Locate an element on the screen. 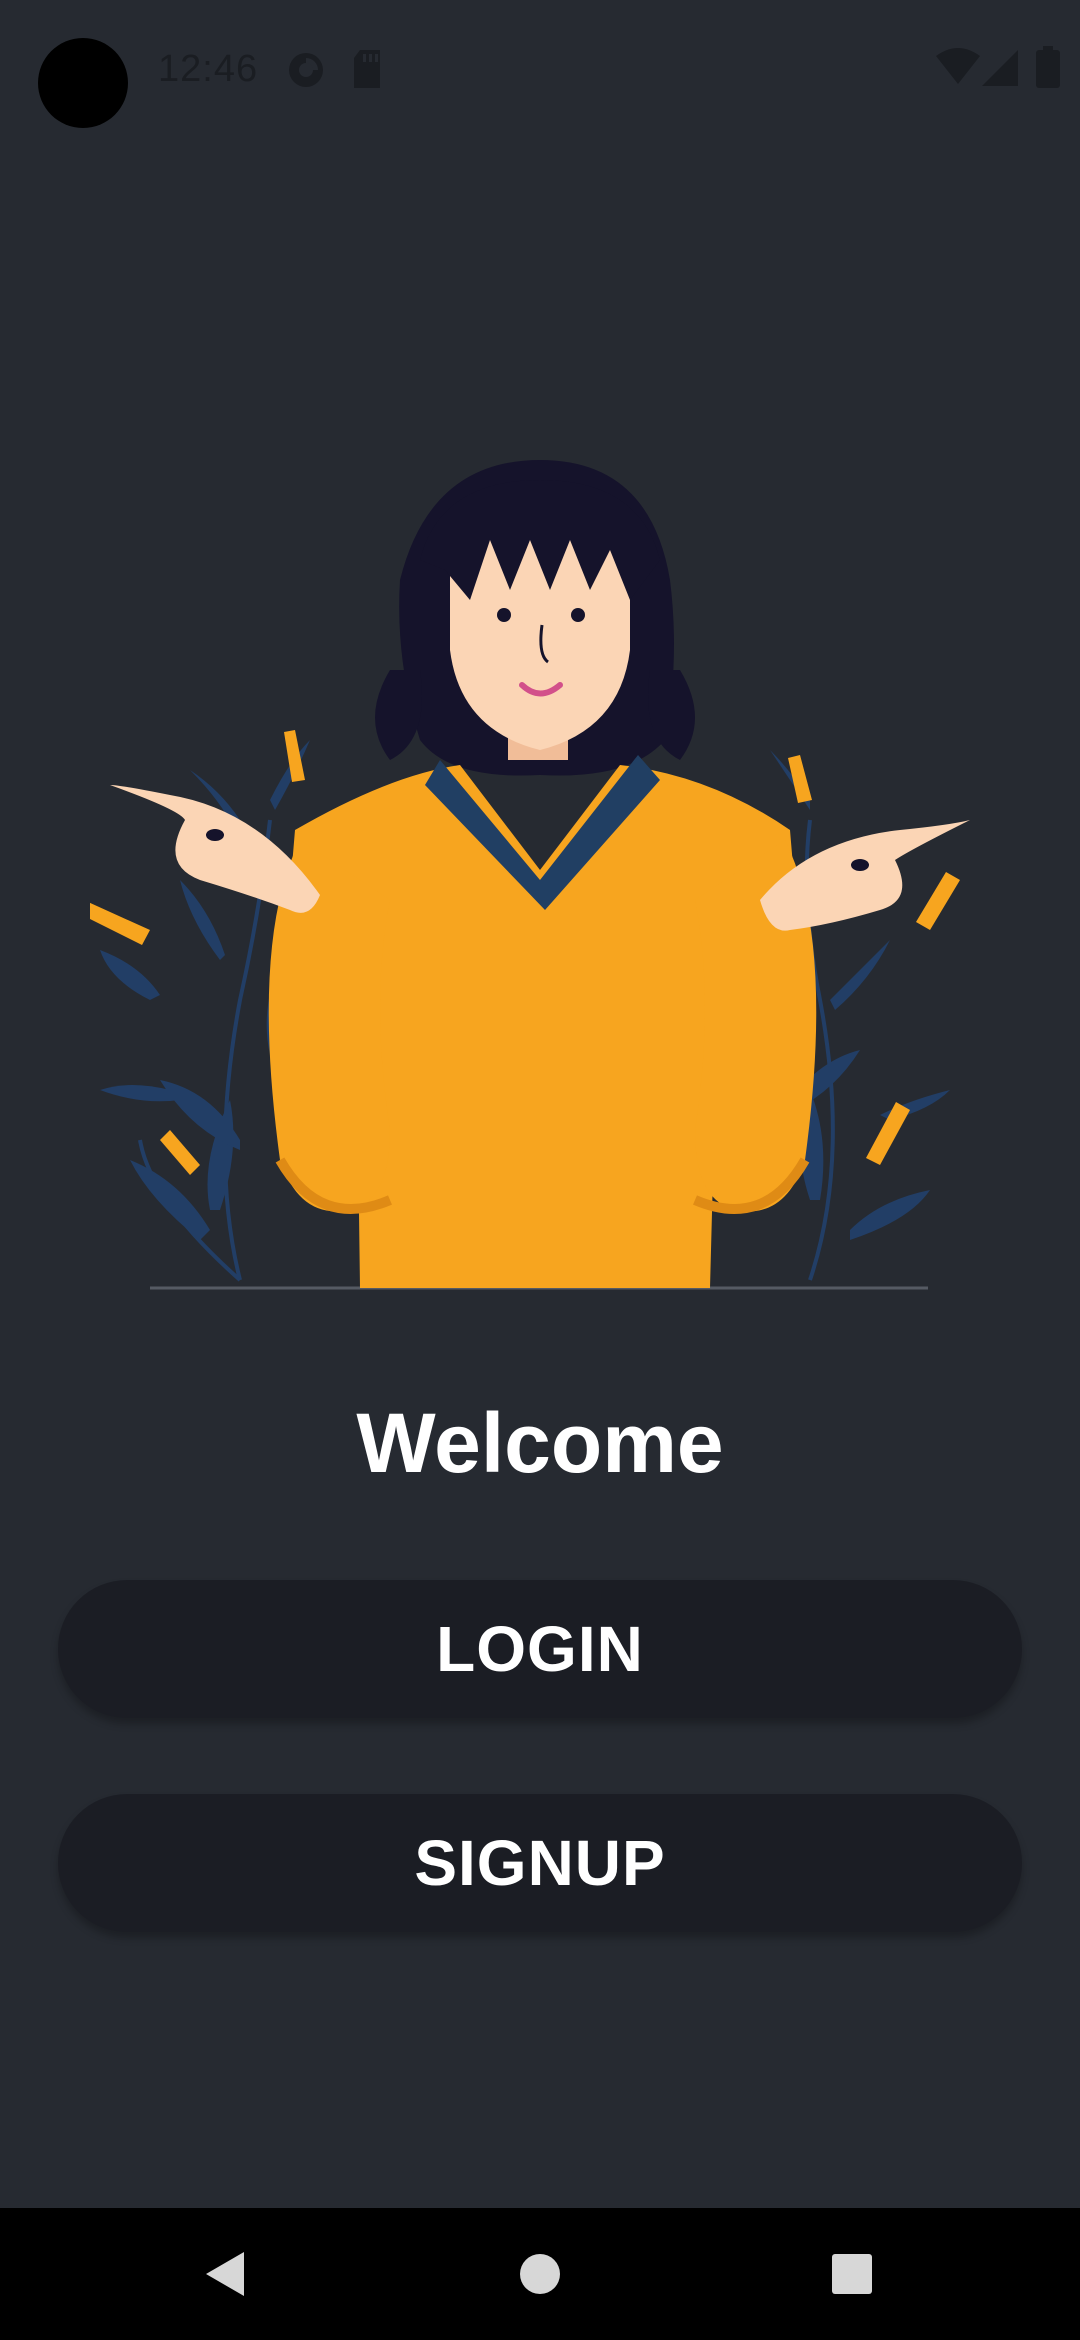 The image size is (1080, 2340). signup-button-label: SIGNUP is located at coordinates (540, 1863).